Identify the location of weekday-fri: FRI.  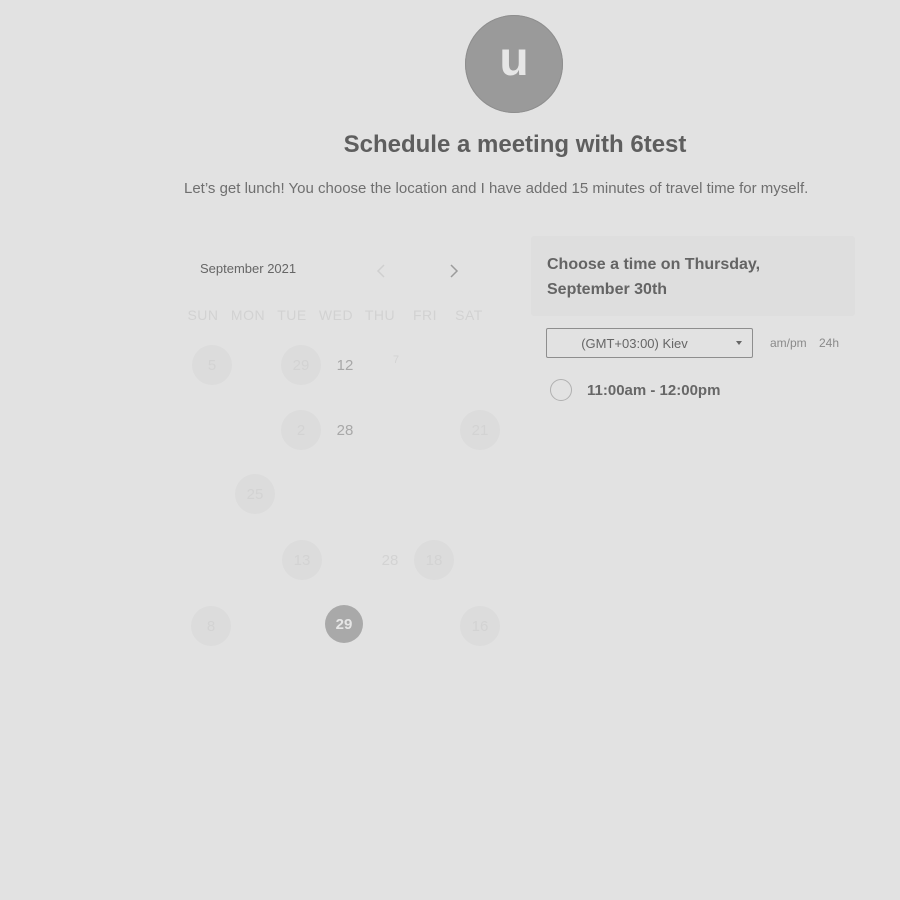
(425, 315).